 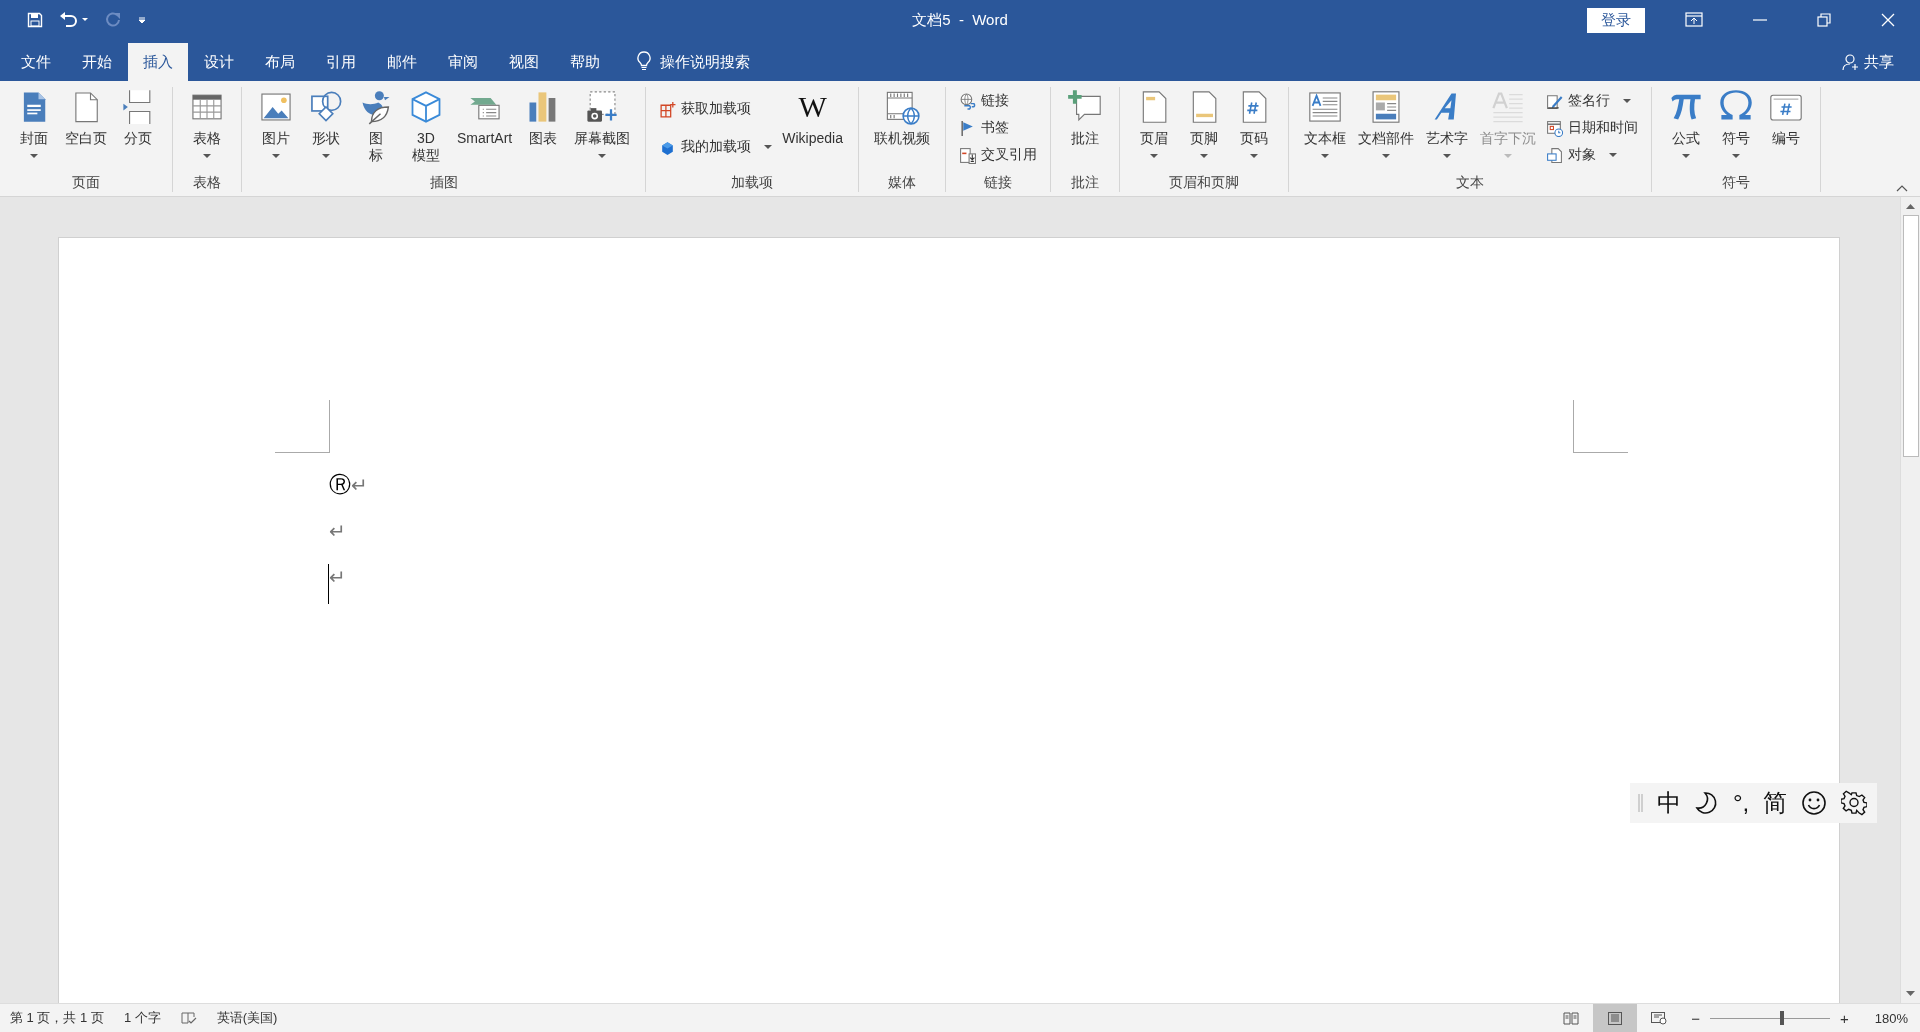 I want to click on ribbon-tab: 插入, so click(x=158, y=62).